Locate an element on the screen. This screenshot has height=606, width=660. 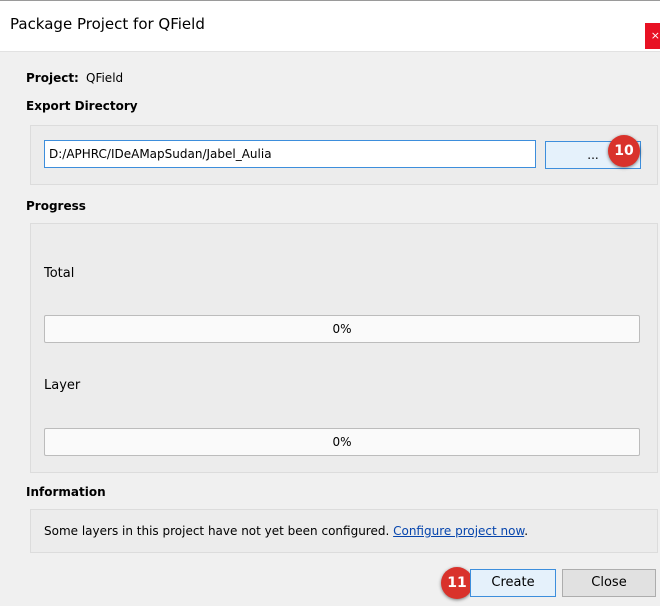
configure-project-link: Configure project now is located at coordinates (458, 531).